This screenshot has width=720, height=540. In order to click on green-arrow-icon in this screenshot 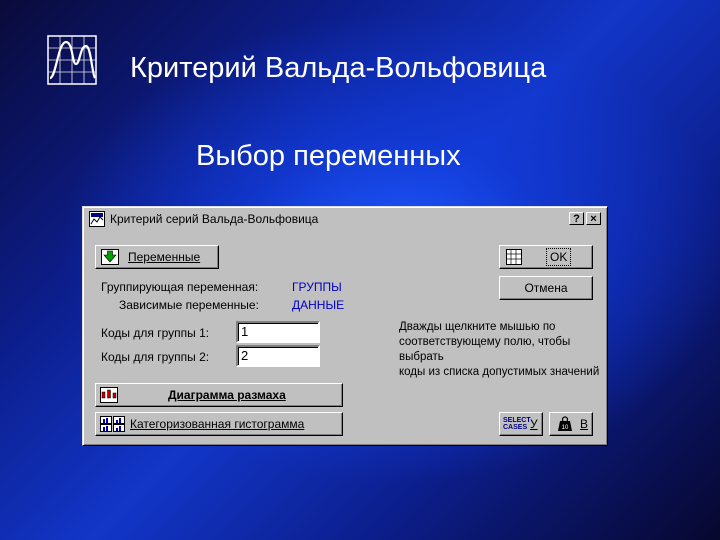, I will do `click(110, 257)`.